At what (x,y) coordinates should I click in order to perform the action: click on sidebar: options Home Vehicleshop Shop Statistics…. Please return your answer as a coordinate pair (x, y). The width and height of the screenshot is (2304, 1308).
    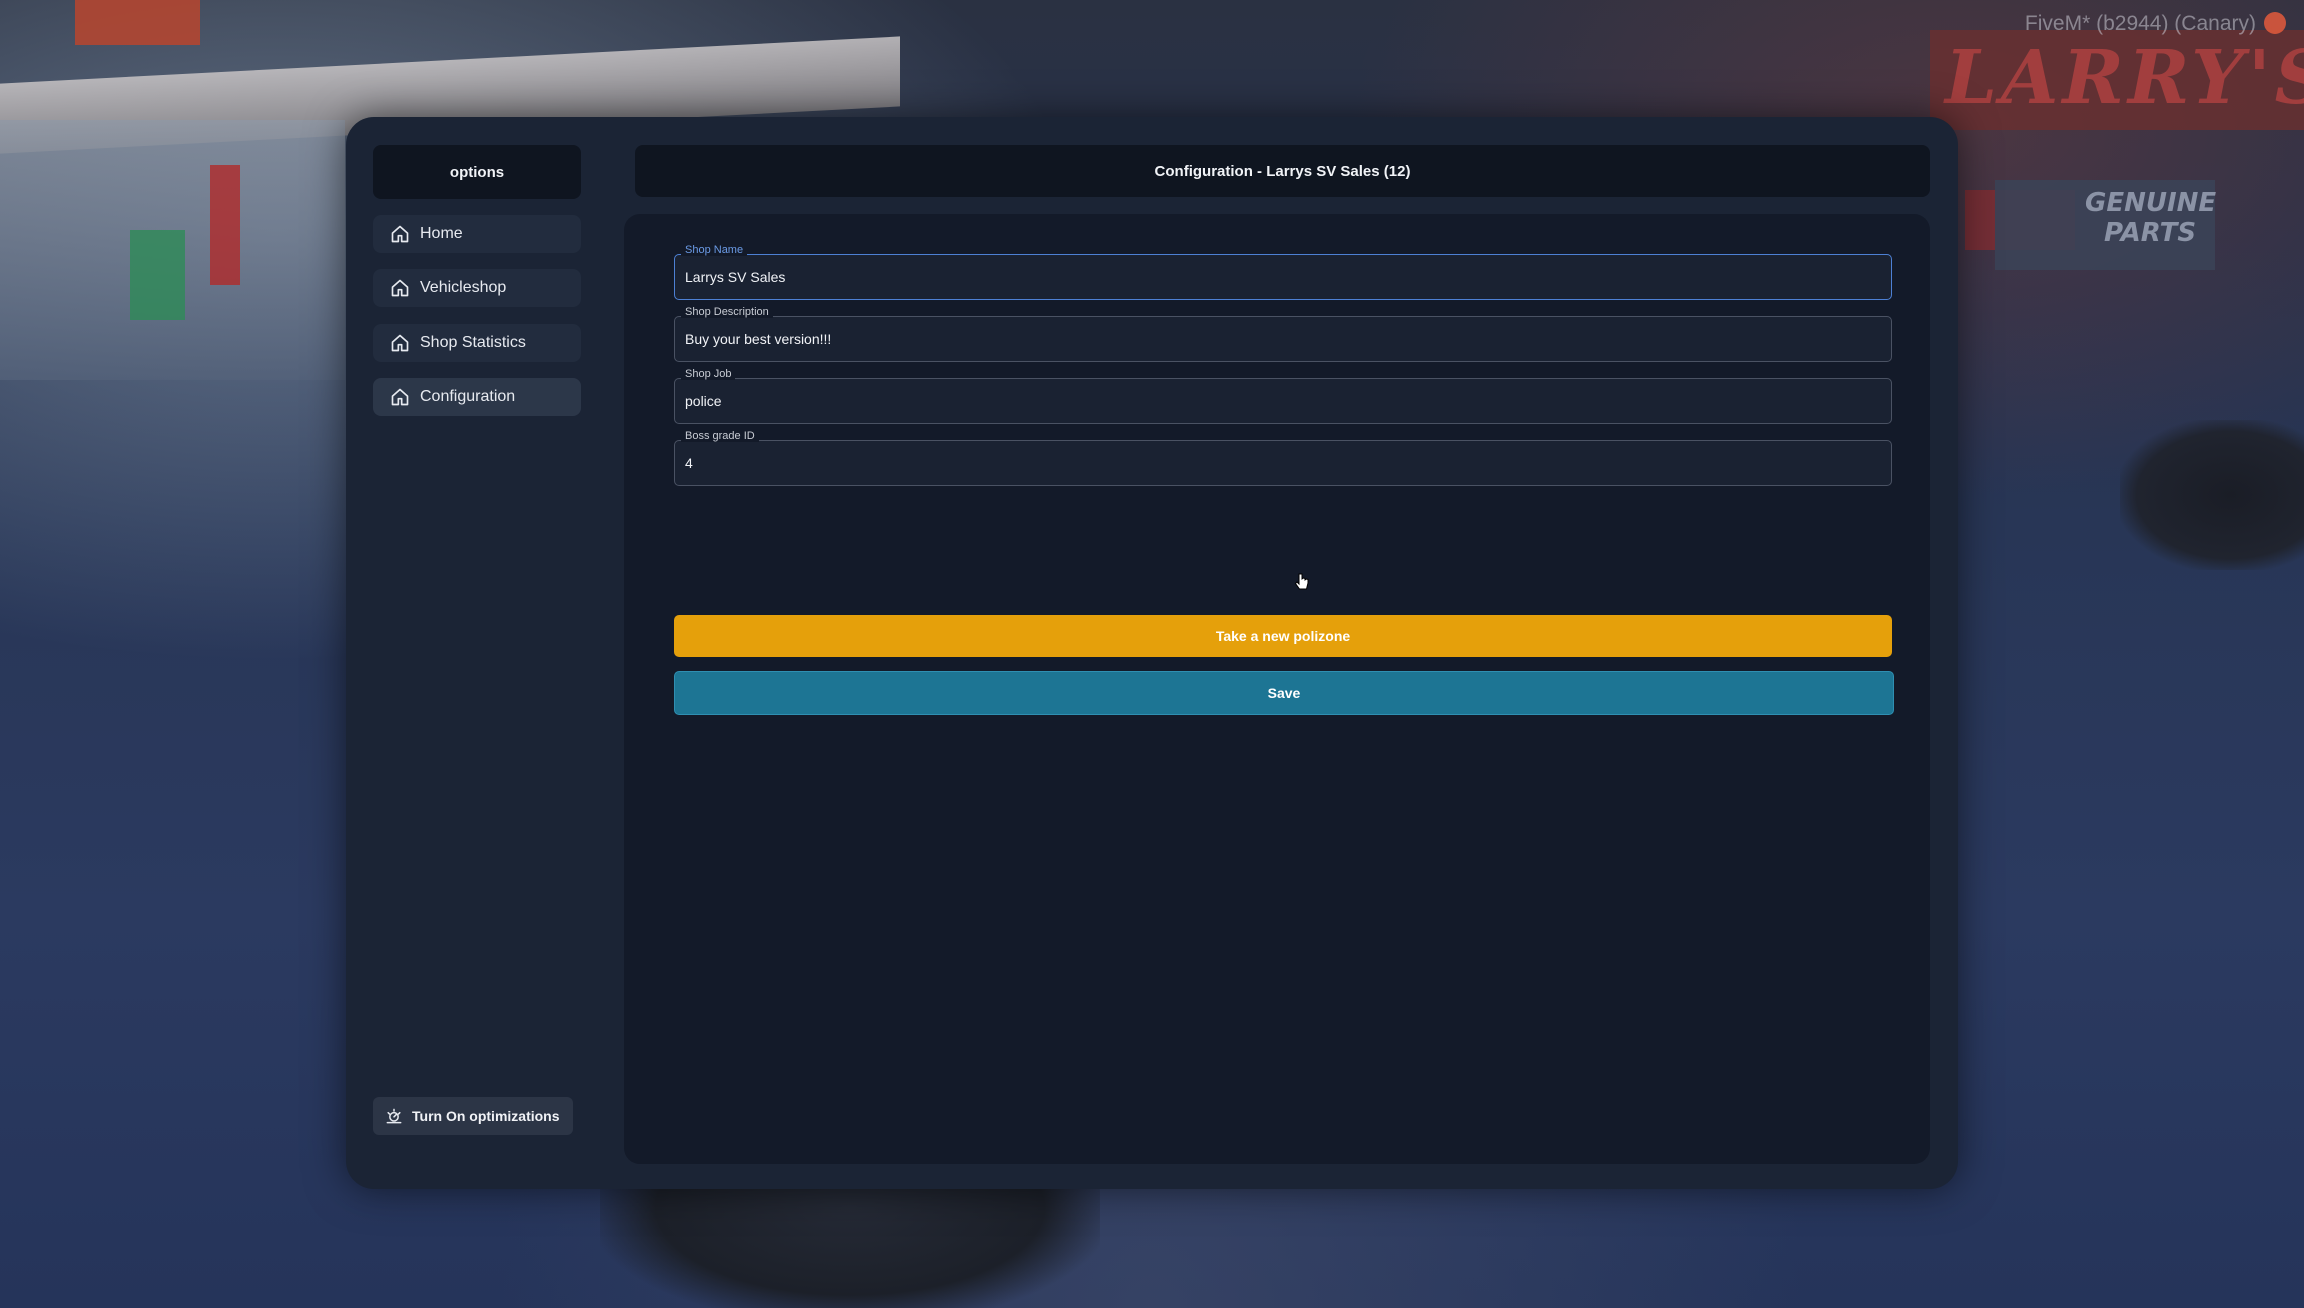
    Looking at the image, I should click on (466, 653).